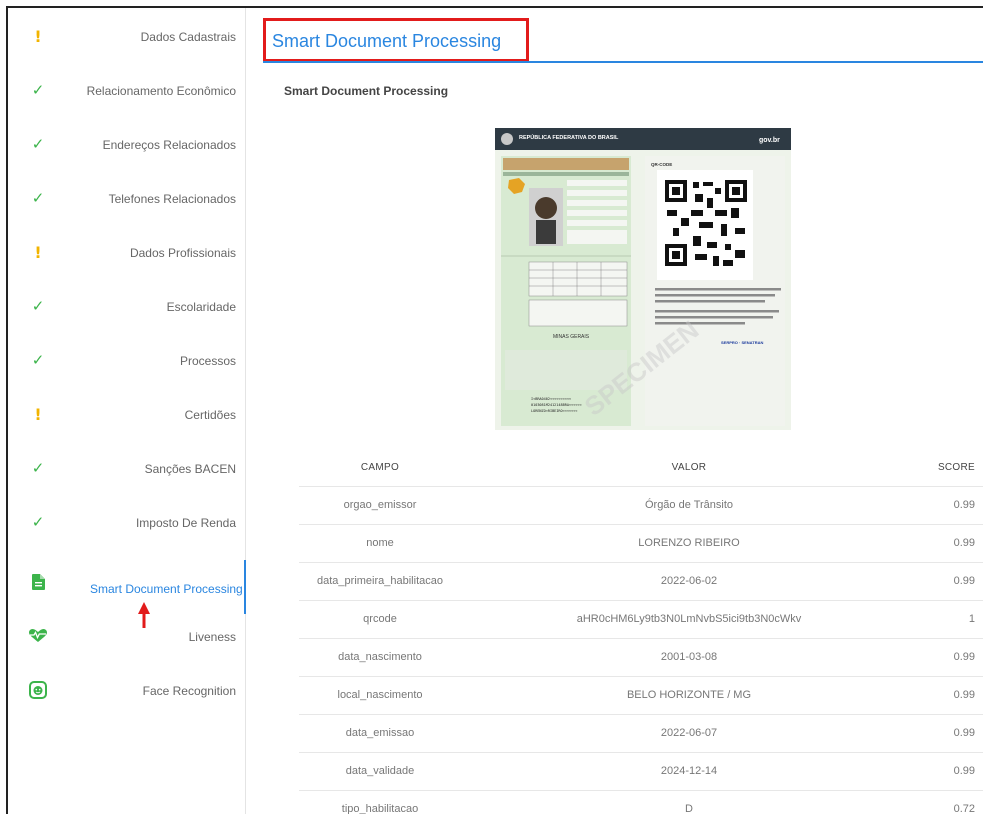  Describe the element at coordinates (380, 580) in the screenshot. I see `cell-campo: data_primeira_habilitacao` at that location.